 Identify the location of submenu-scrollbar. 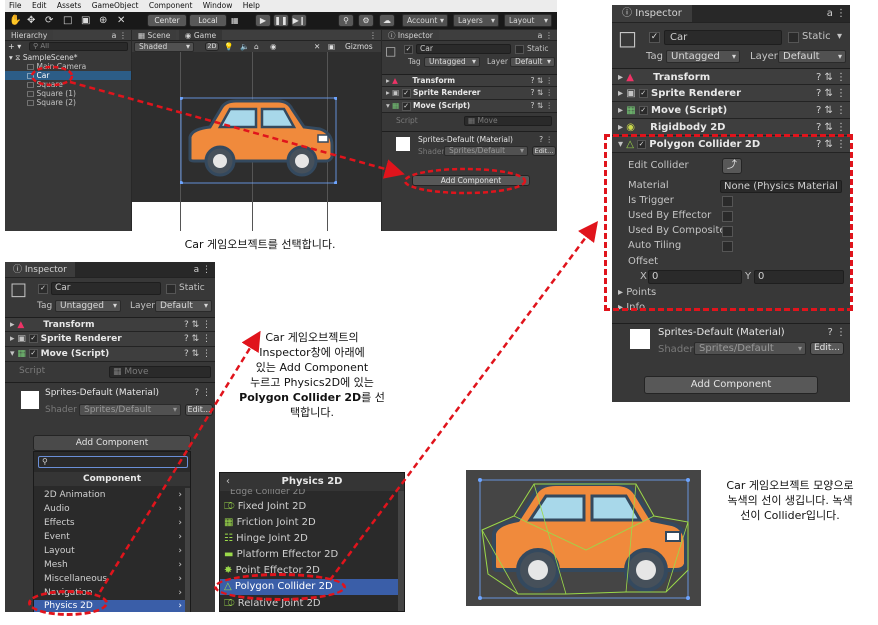
(401, 551).